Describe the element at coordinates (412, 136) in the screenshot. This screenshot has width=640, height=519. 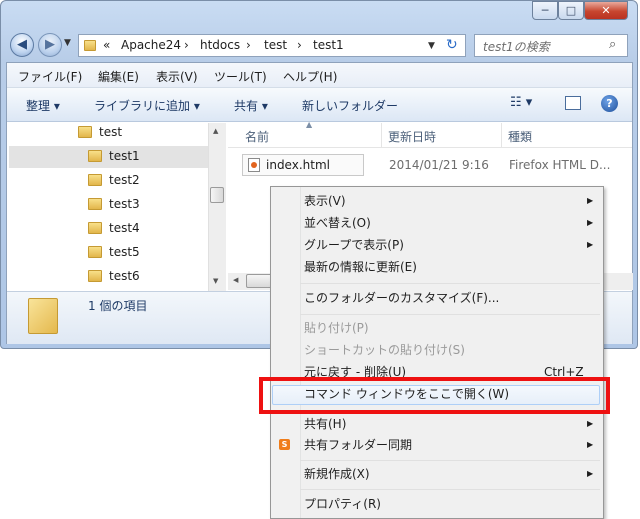
I see `column-modified: 更新日時` at that location.